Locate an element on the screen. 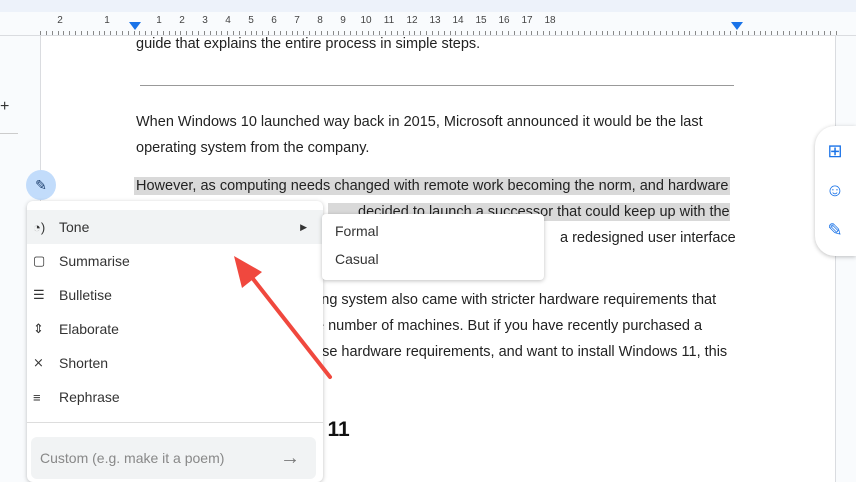 This screenshot has width=856, height=482. suggest-edit-icon: ✎ is located at coordinates (835, 230).